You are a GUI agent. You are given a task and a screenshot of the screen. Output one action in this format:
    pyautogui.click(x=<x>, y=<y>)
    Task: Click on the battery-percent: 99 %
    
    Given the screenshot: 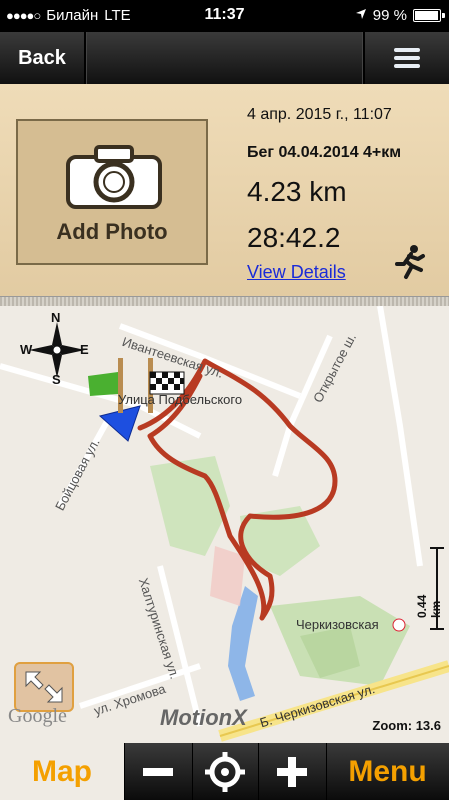 What is the action you would take?
    pyautogui.click(x=389, y=15)
    